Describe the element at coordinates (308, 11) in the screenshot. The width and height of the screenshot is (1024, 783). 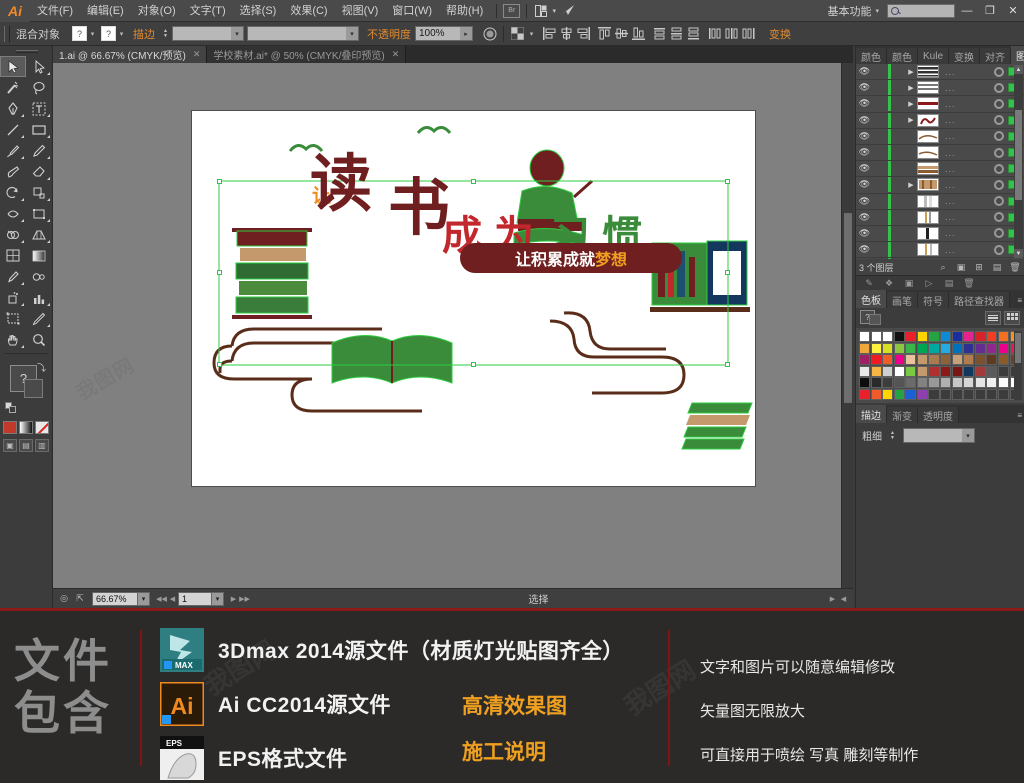
I see `menu-effect: 效果(C)` at that location.